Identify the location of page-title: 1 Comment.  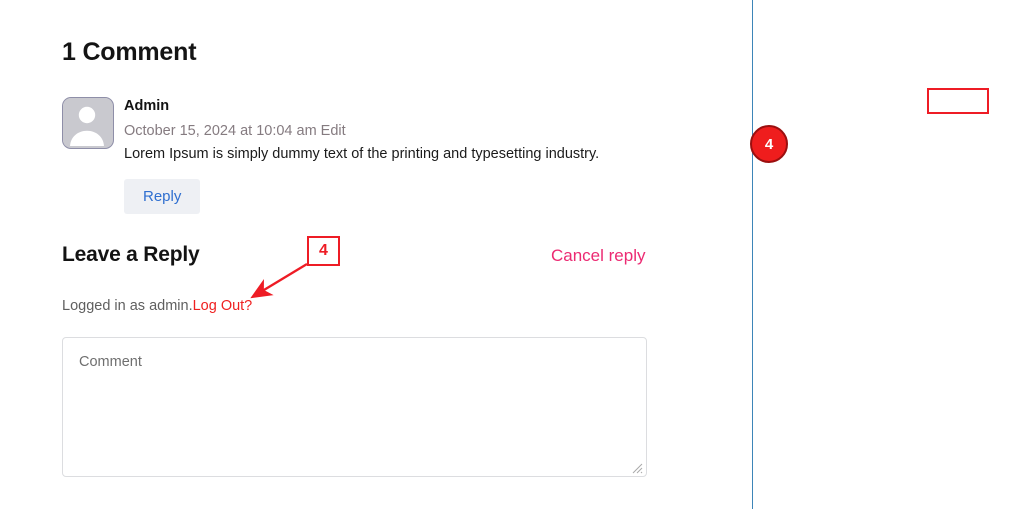
(129, 52).